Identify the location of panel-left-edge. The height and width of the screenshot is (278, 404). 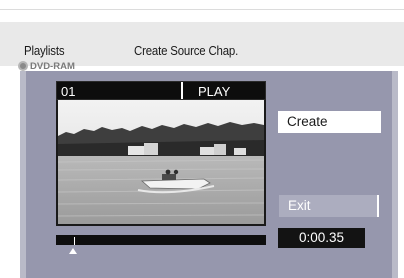
(23, 174).